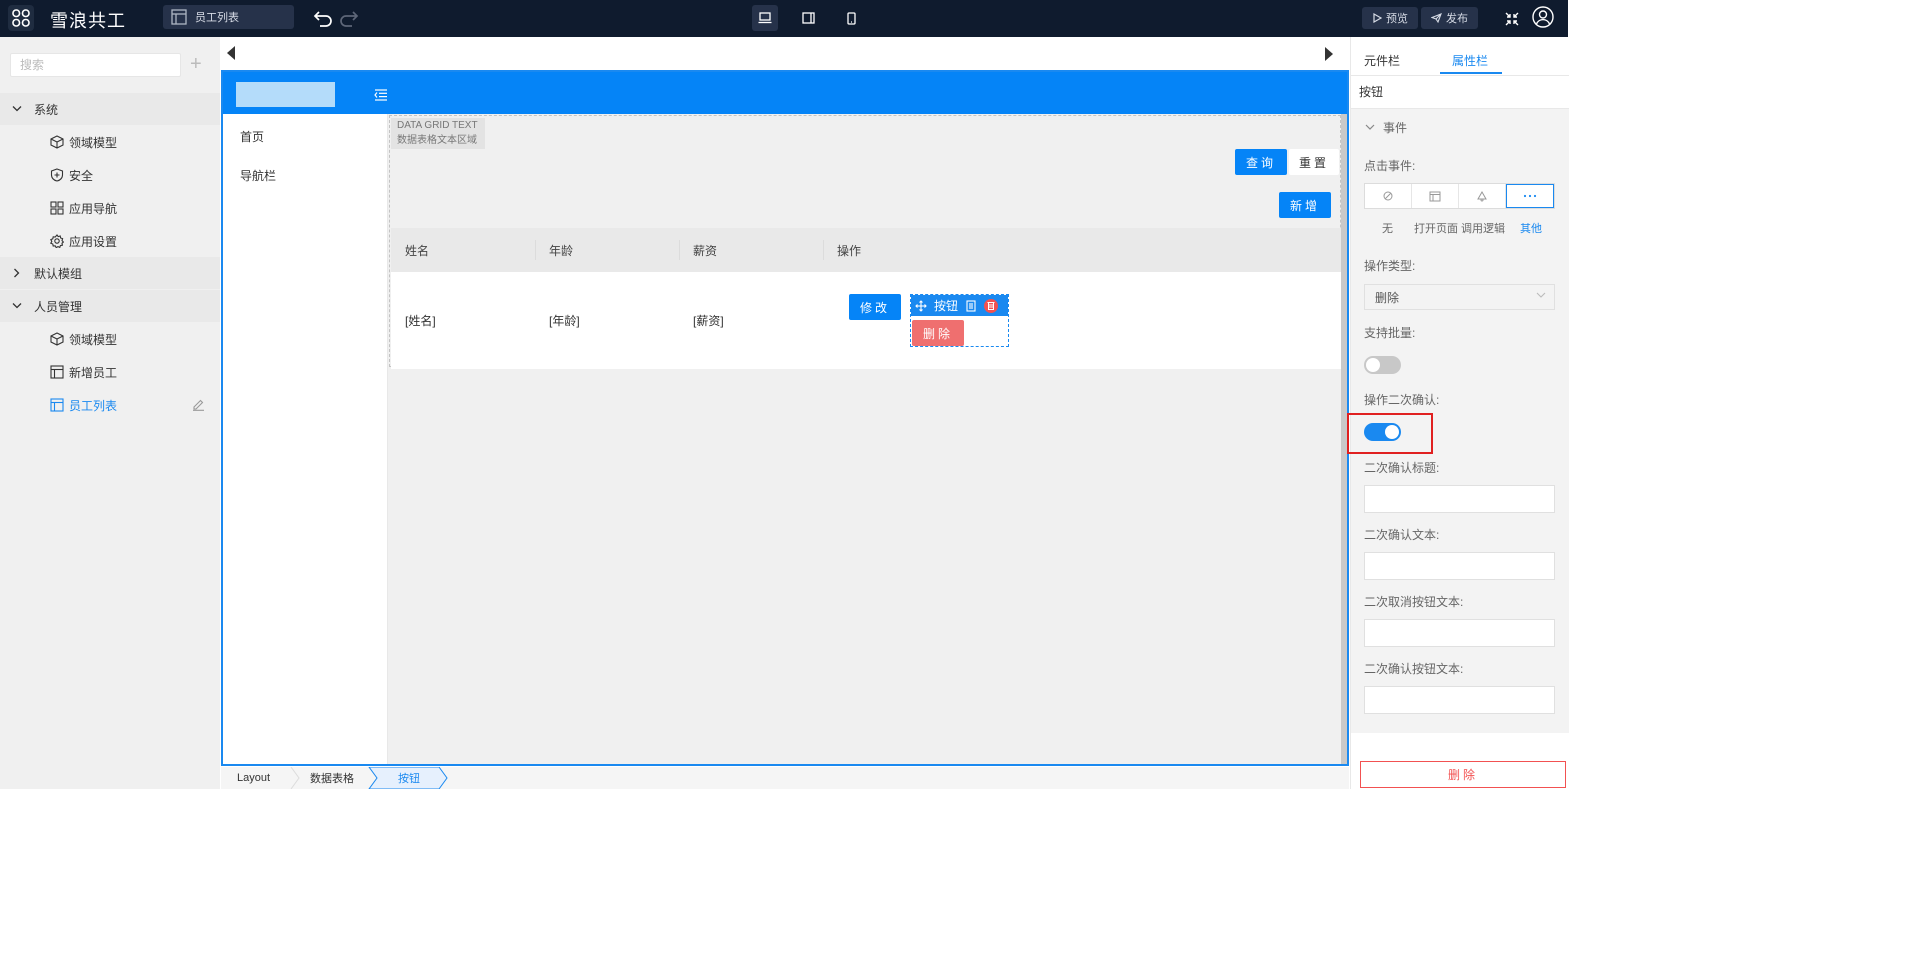  What do you see at coordinates (1390, 18) in the screenshot?
I see `preview-button: 预览` at bounding box center [1390, 18].